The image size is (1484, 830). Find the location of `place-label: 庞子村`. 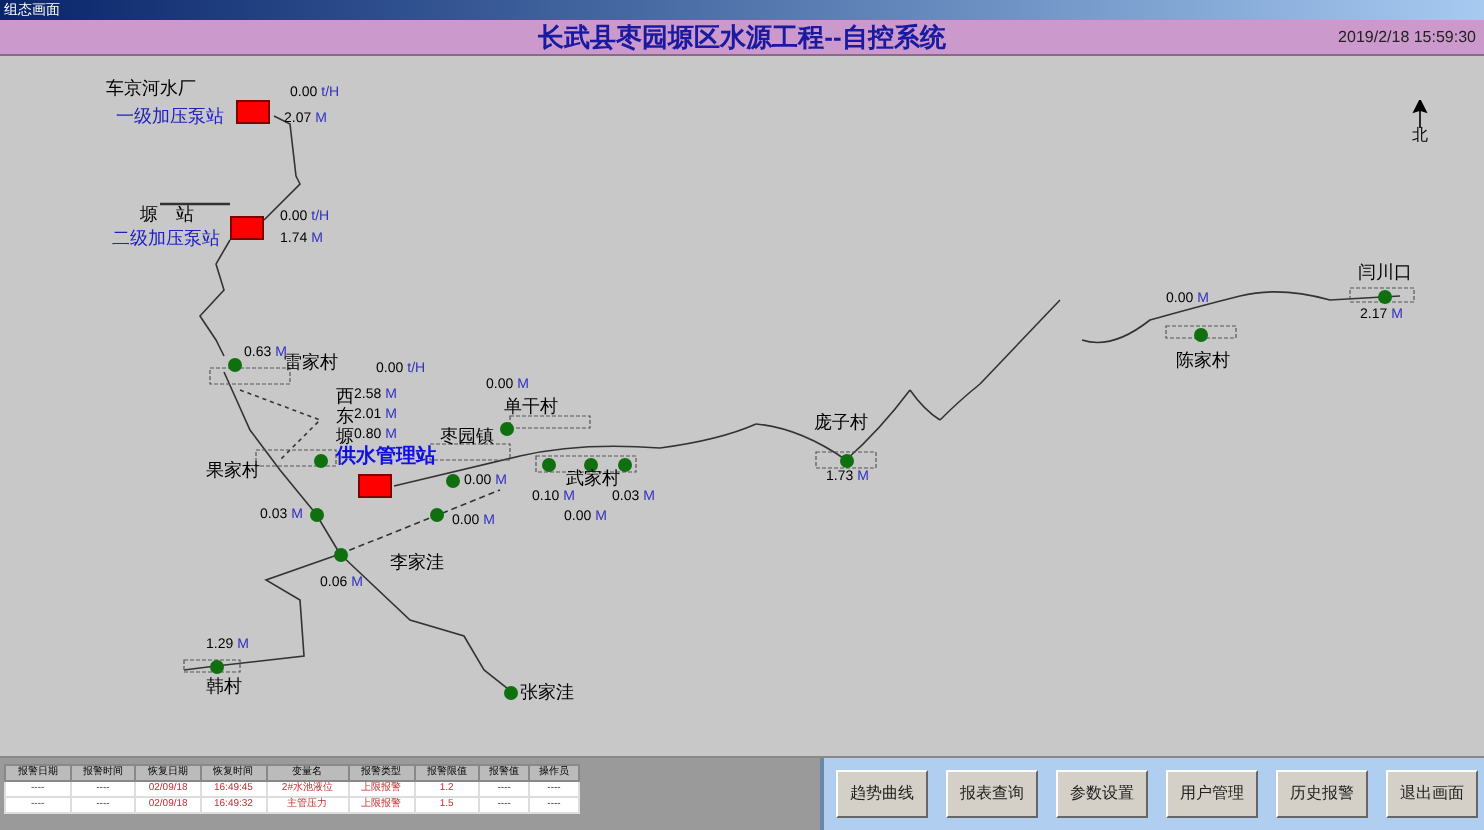

place-label: 庞子村 is located at coordinates (841, 423).